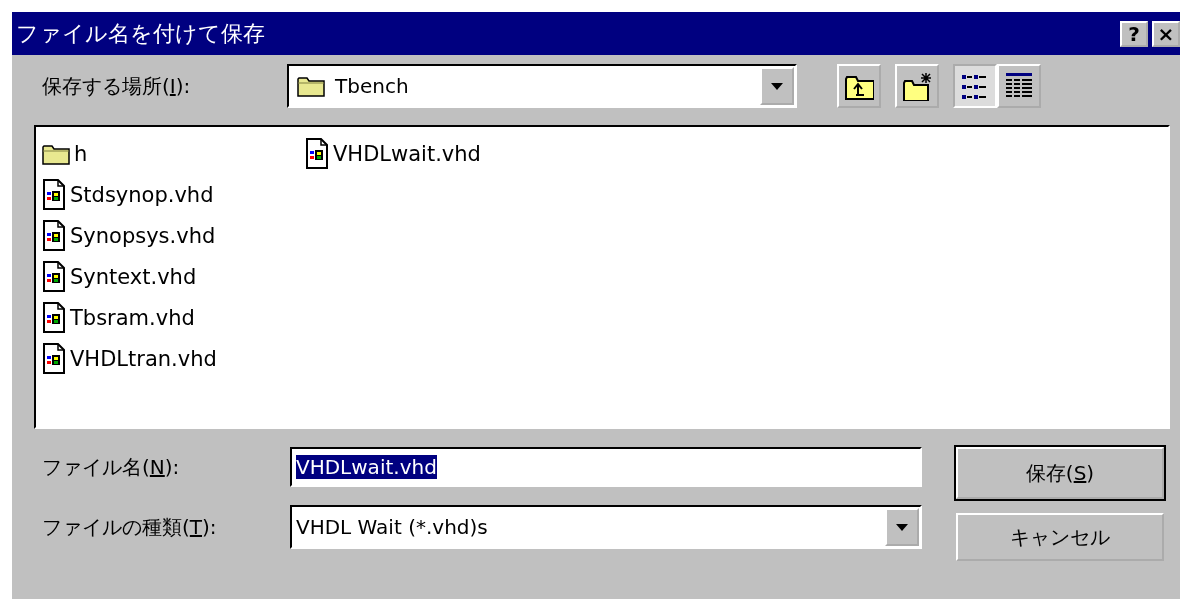  I want to click on file-name: Syntext.vhd, so click(133, 276).